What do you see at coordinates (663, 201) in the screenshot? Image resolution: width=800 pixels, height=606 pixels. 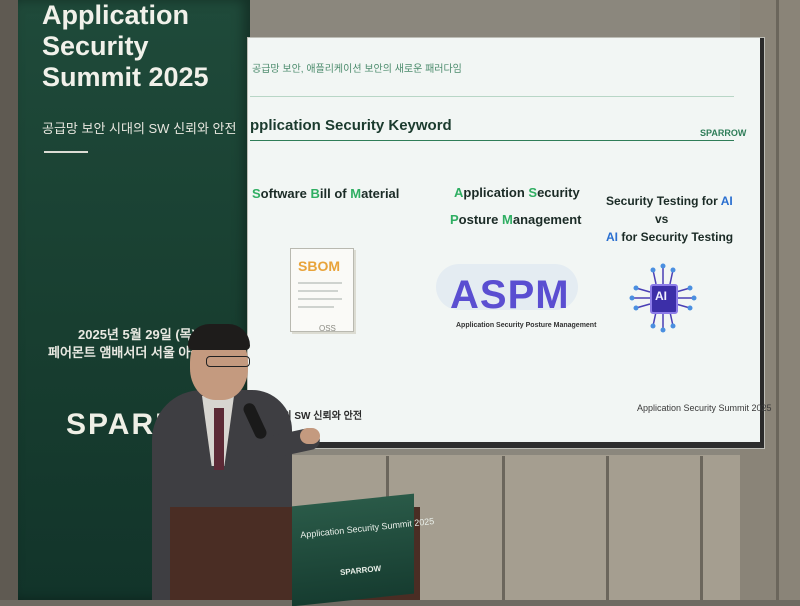 I see `kw-text: Security Testing for` at bounding box center [663, 201].